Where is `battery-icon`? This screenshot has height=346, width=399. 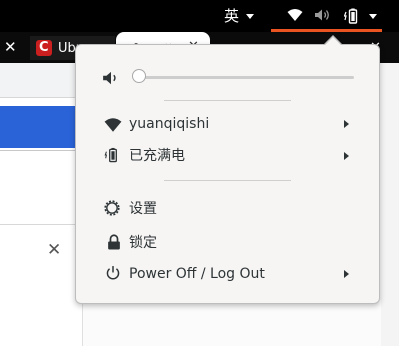
battery-icon is located at coordinates (110, 155).